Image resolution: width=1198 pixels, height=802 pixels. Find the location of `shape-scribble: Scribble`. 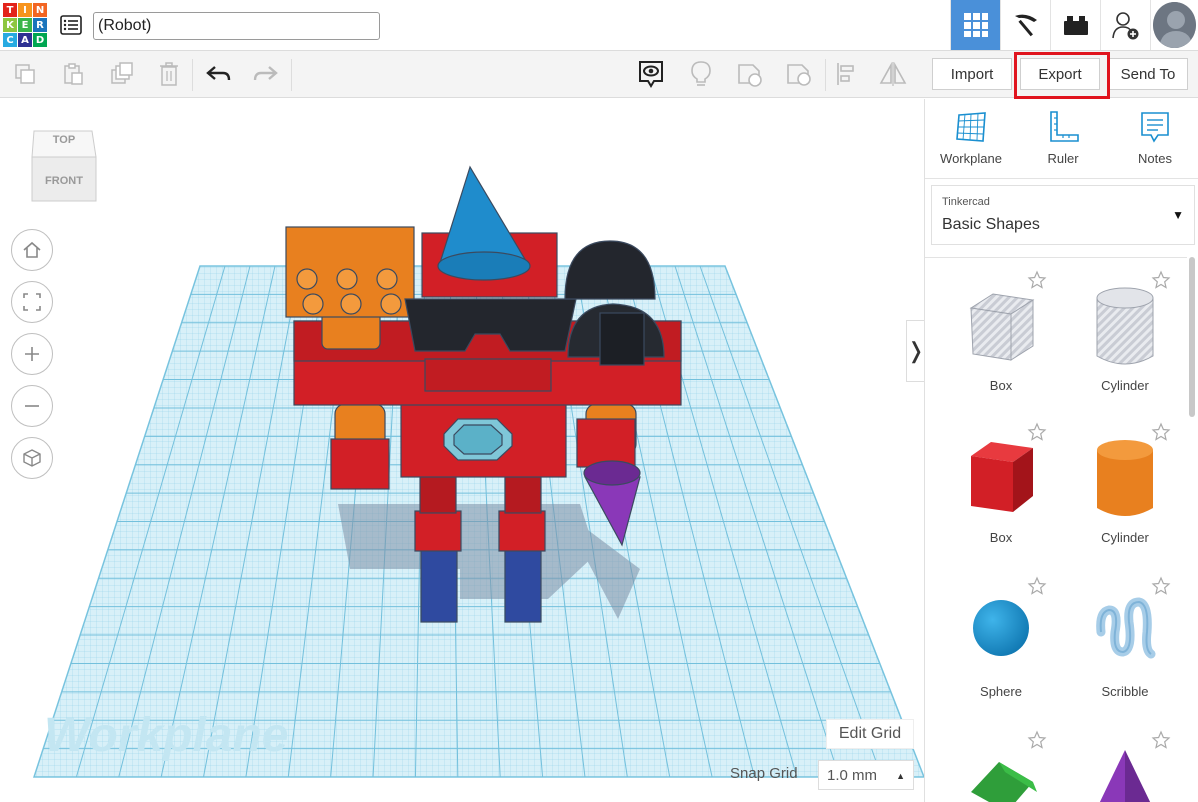

shape-scribble: Scribble is located at coordinates (1125, 643).